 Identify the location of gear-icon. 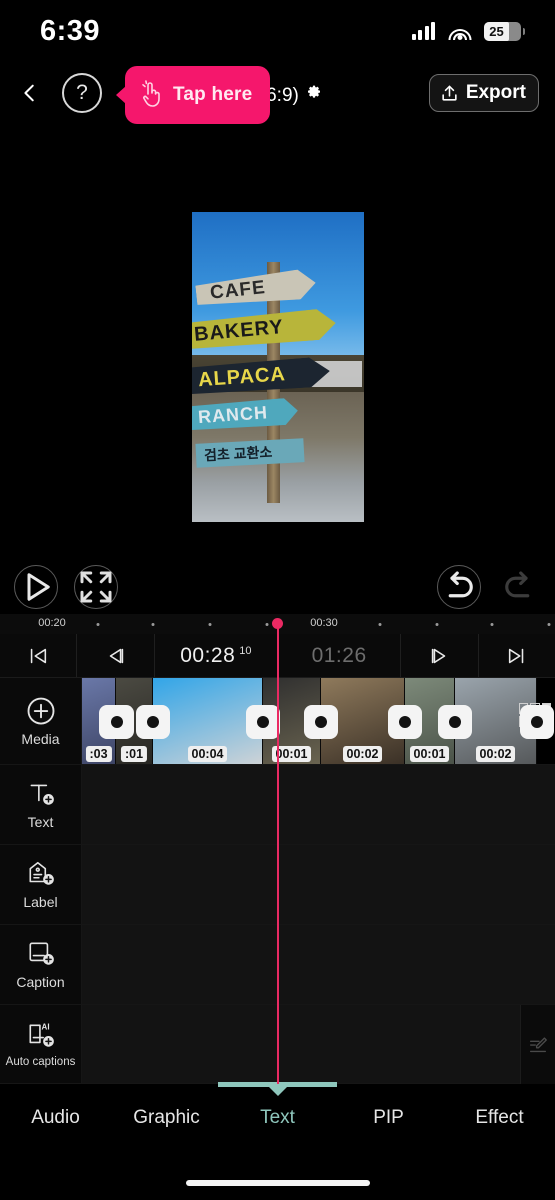
(314, 93).